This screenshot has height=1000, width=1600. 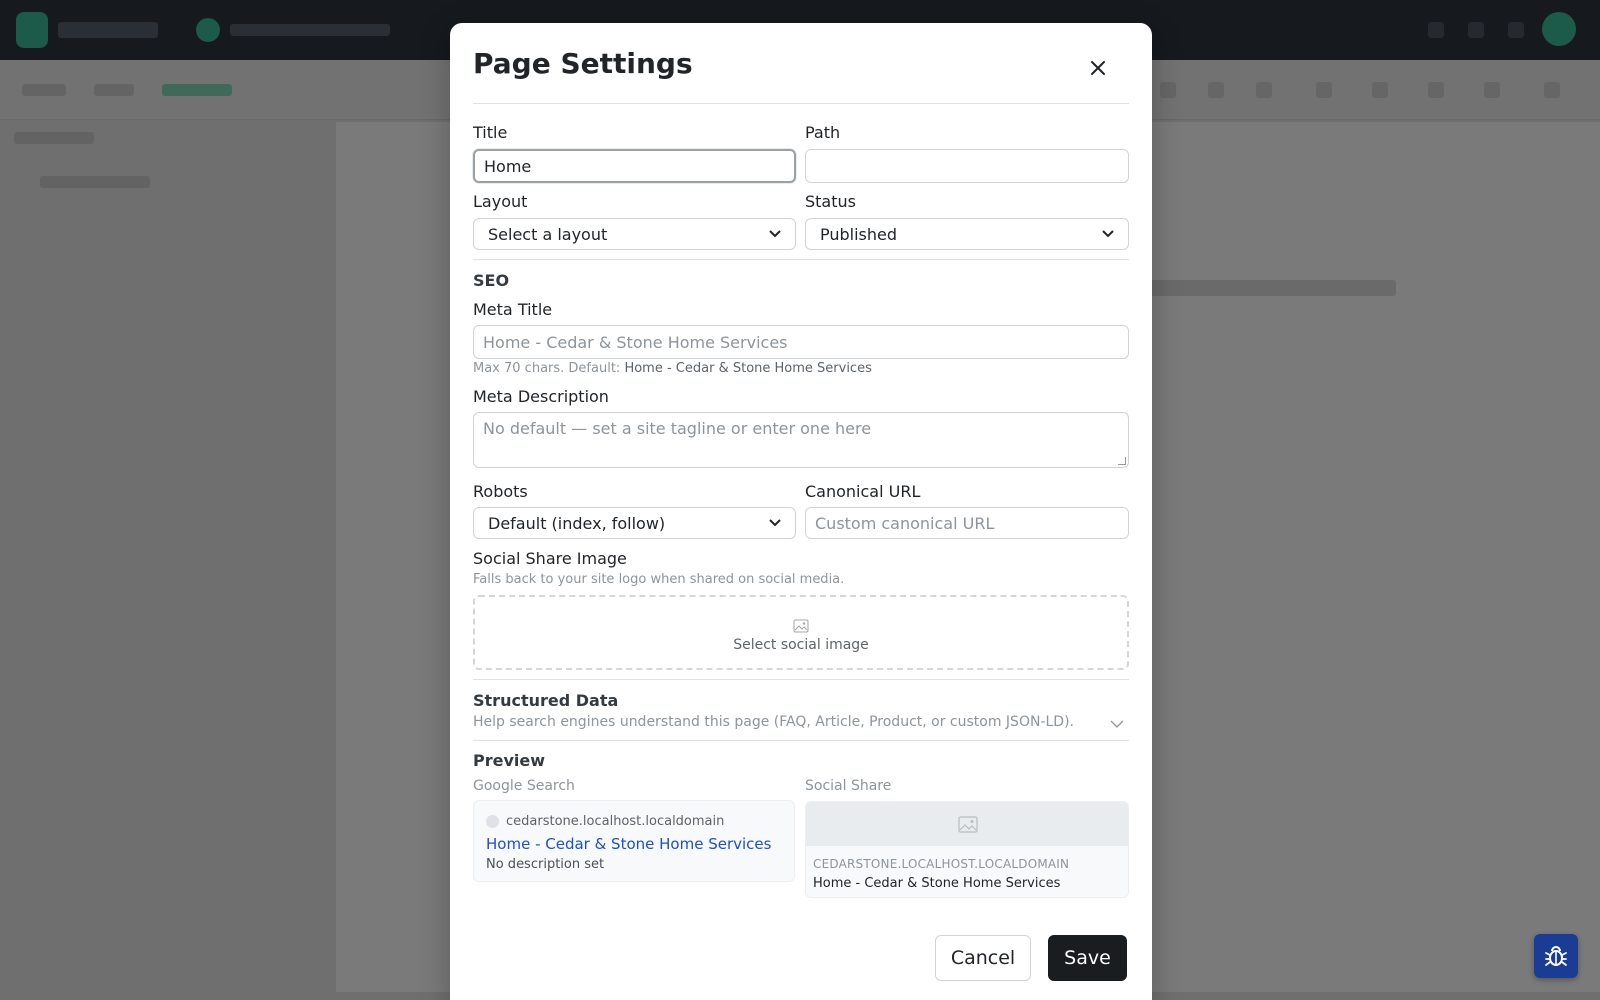 What do you see at coordinates (863, 491) in the screenshot?
I see `canonical-label: Canonical URL` at bounding box center [863, 491].